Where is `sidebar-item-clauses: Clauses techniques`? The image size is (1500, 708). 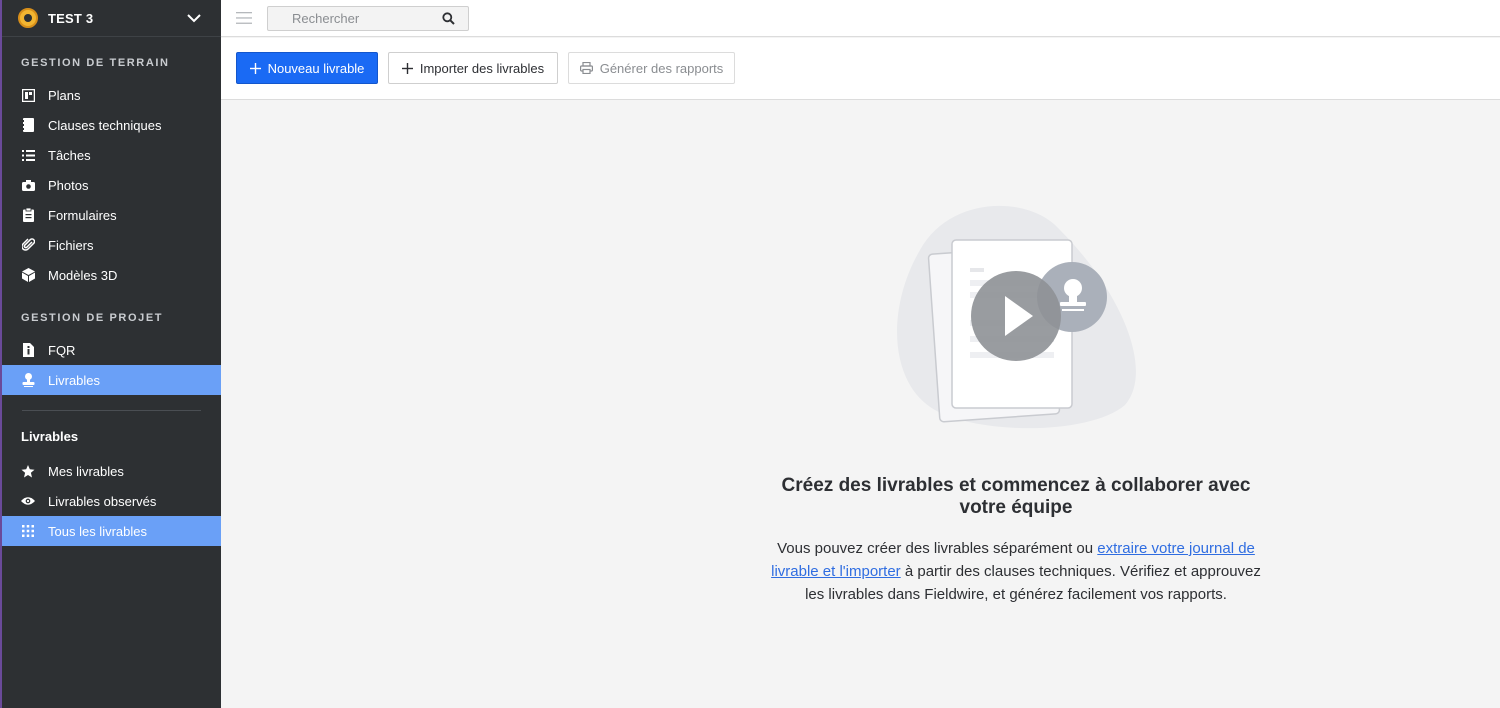
sidebar-item-clauses: Clauses techniques is located at coordinates (111, 125).